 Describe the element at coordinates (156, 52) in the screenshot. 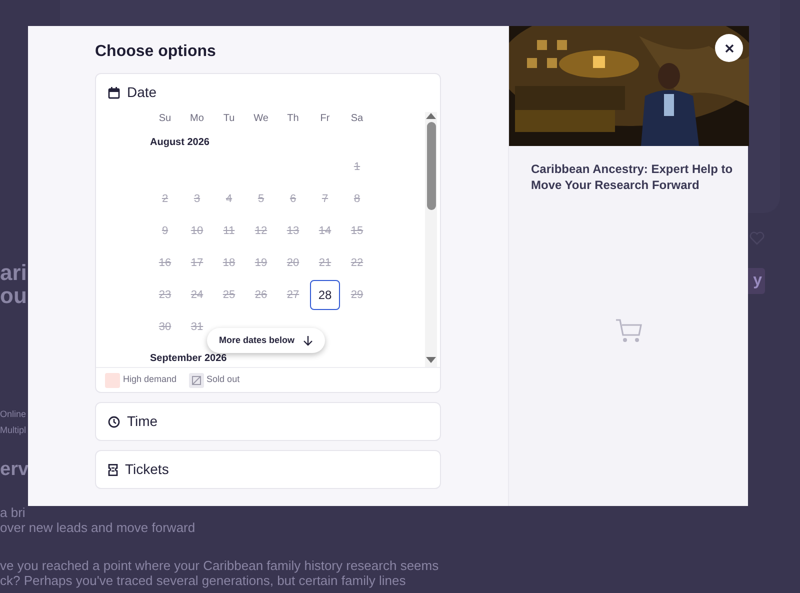

I see `modal-title: Choose options` at that location.